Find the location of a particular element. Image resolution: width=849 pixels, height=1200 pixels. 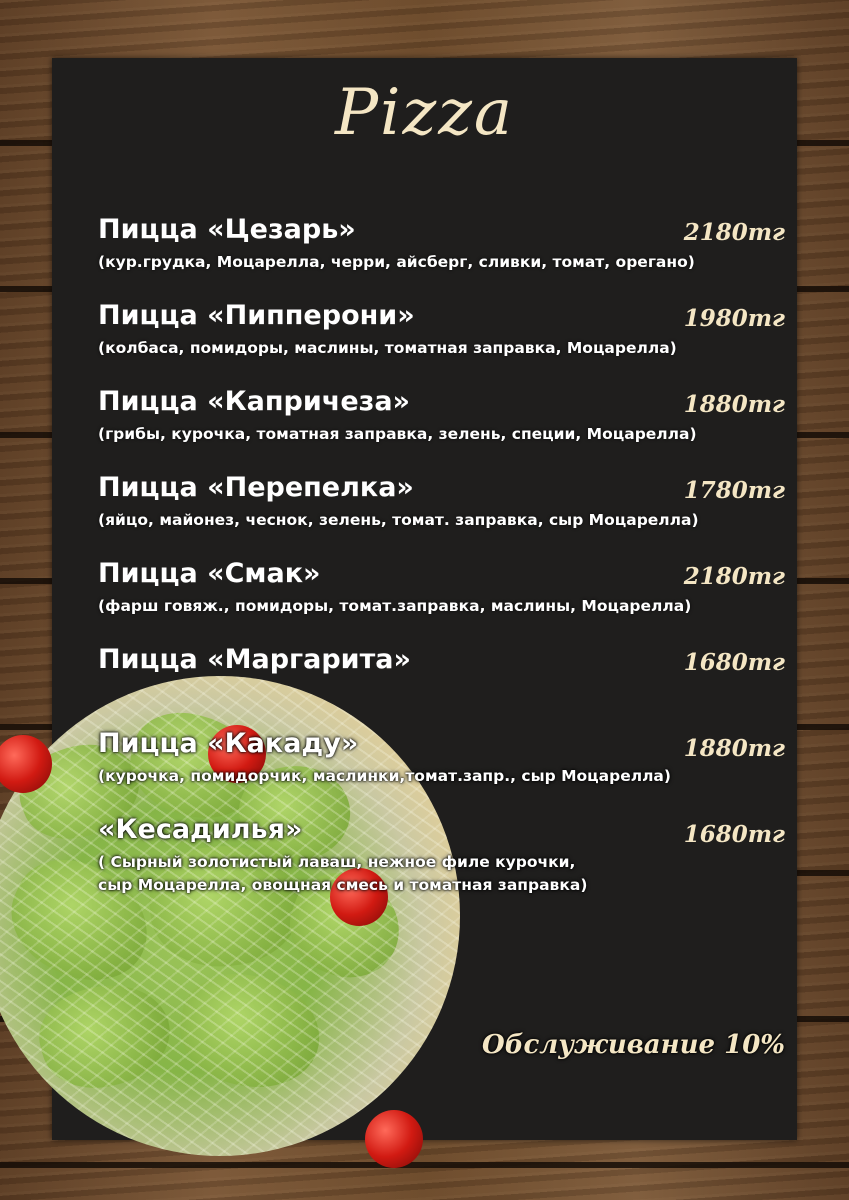

item-price-pepperoni: 1980тг is located at coordinates (734, 318).